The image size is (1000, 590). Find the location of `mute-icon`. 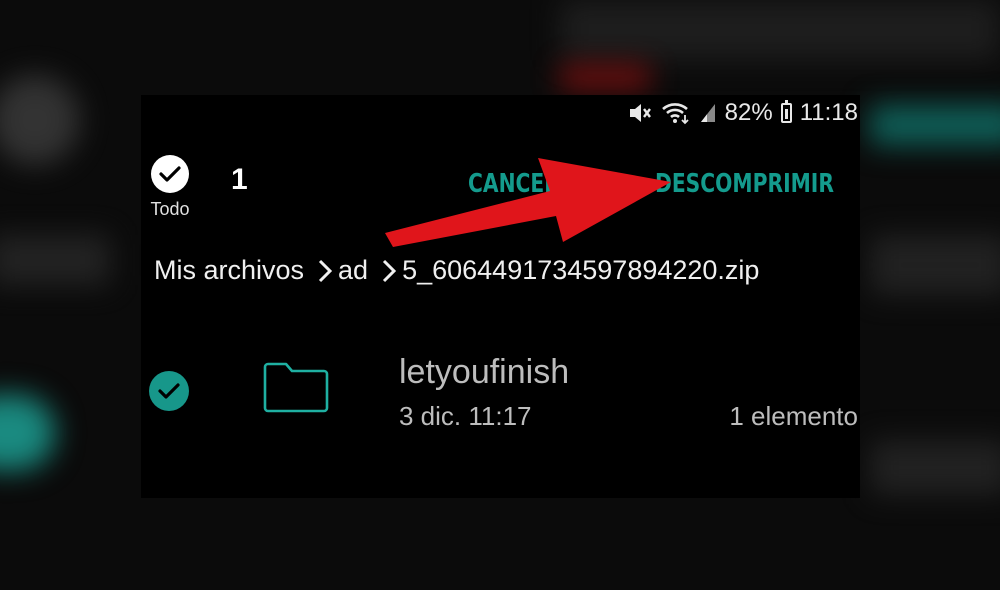

mute-icon is located at coordinates (640, 113).